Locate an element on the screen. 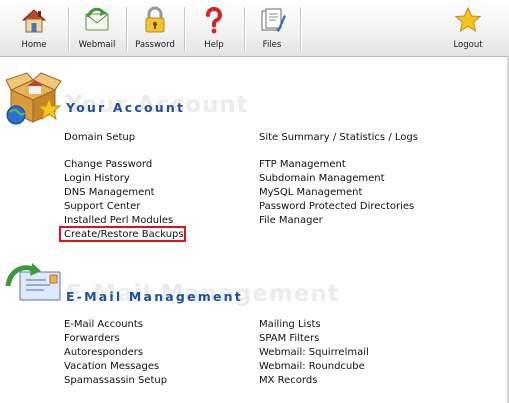 Image resolution: width=509 pixels, height=403 pixels. star-icon is located at coordinates (468, 19).